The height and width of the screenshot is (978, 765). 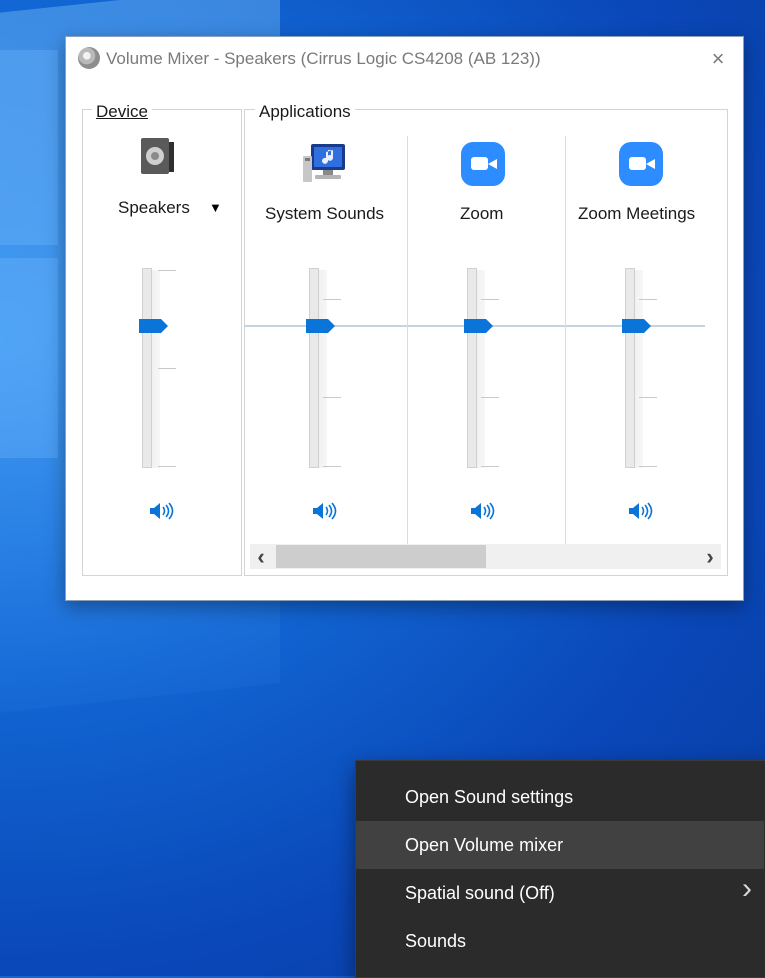 I want to click on scrollbar-thumb, so click(x=381, y=556).